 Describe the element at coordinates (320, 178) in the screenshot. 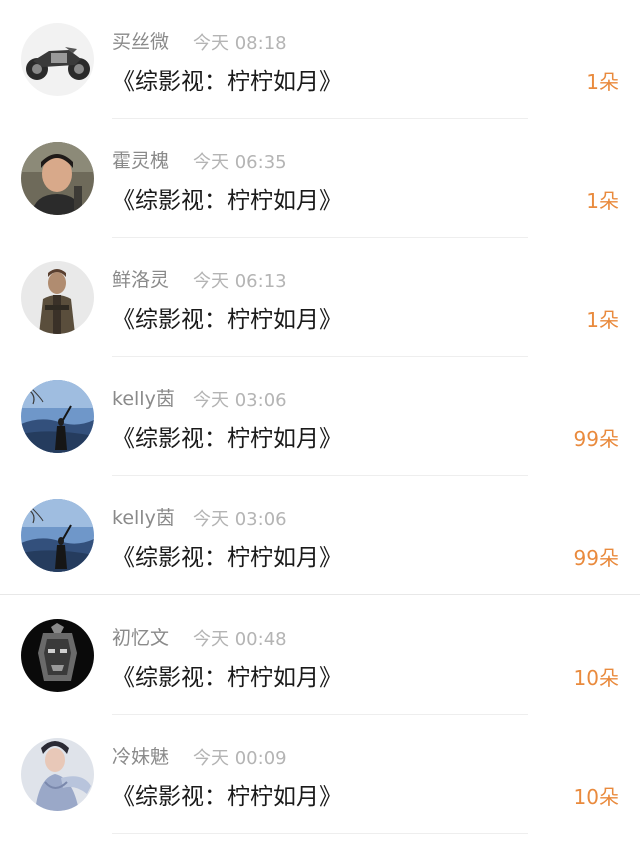

I see `list-item: 霍灵槐 今天 06:35 《综影视：柠柠如月》 1朵` at that location.